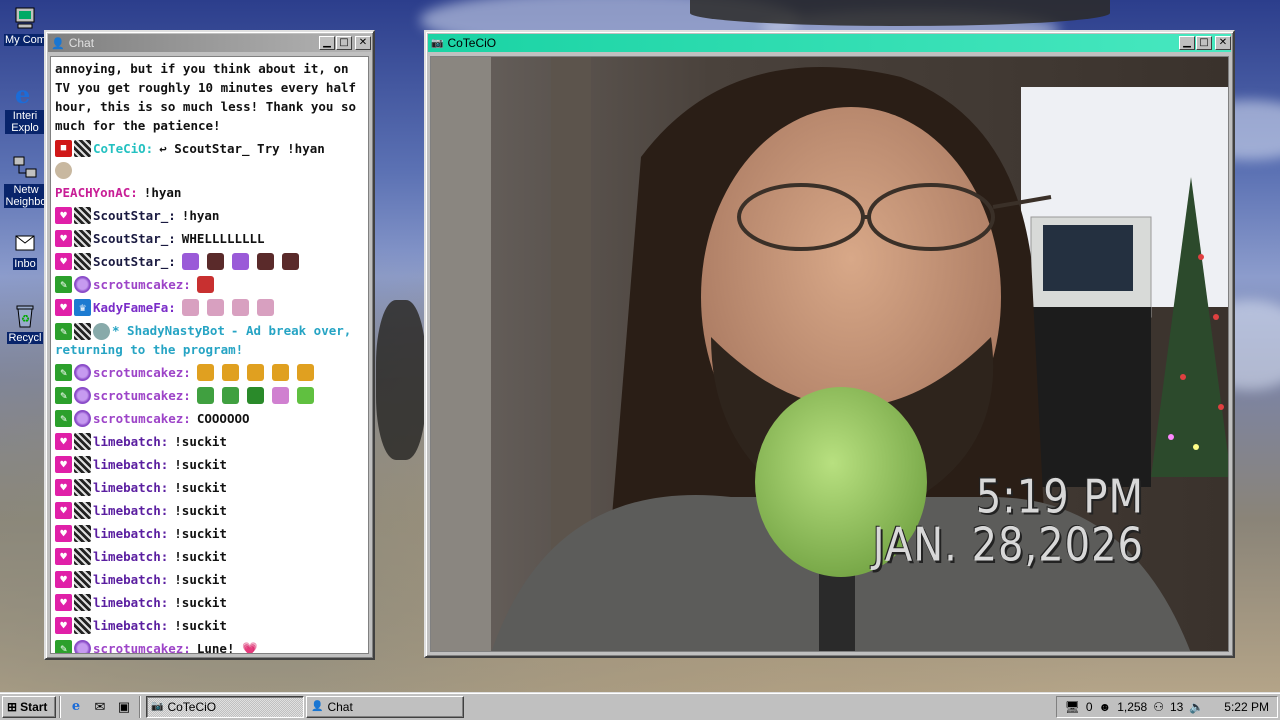 The image size is (1280, 720). Describe the element at coordinates (1246, 707) in the screenshot. I see `tray-clock: 5:22 PM` at that location.